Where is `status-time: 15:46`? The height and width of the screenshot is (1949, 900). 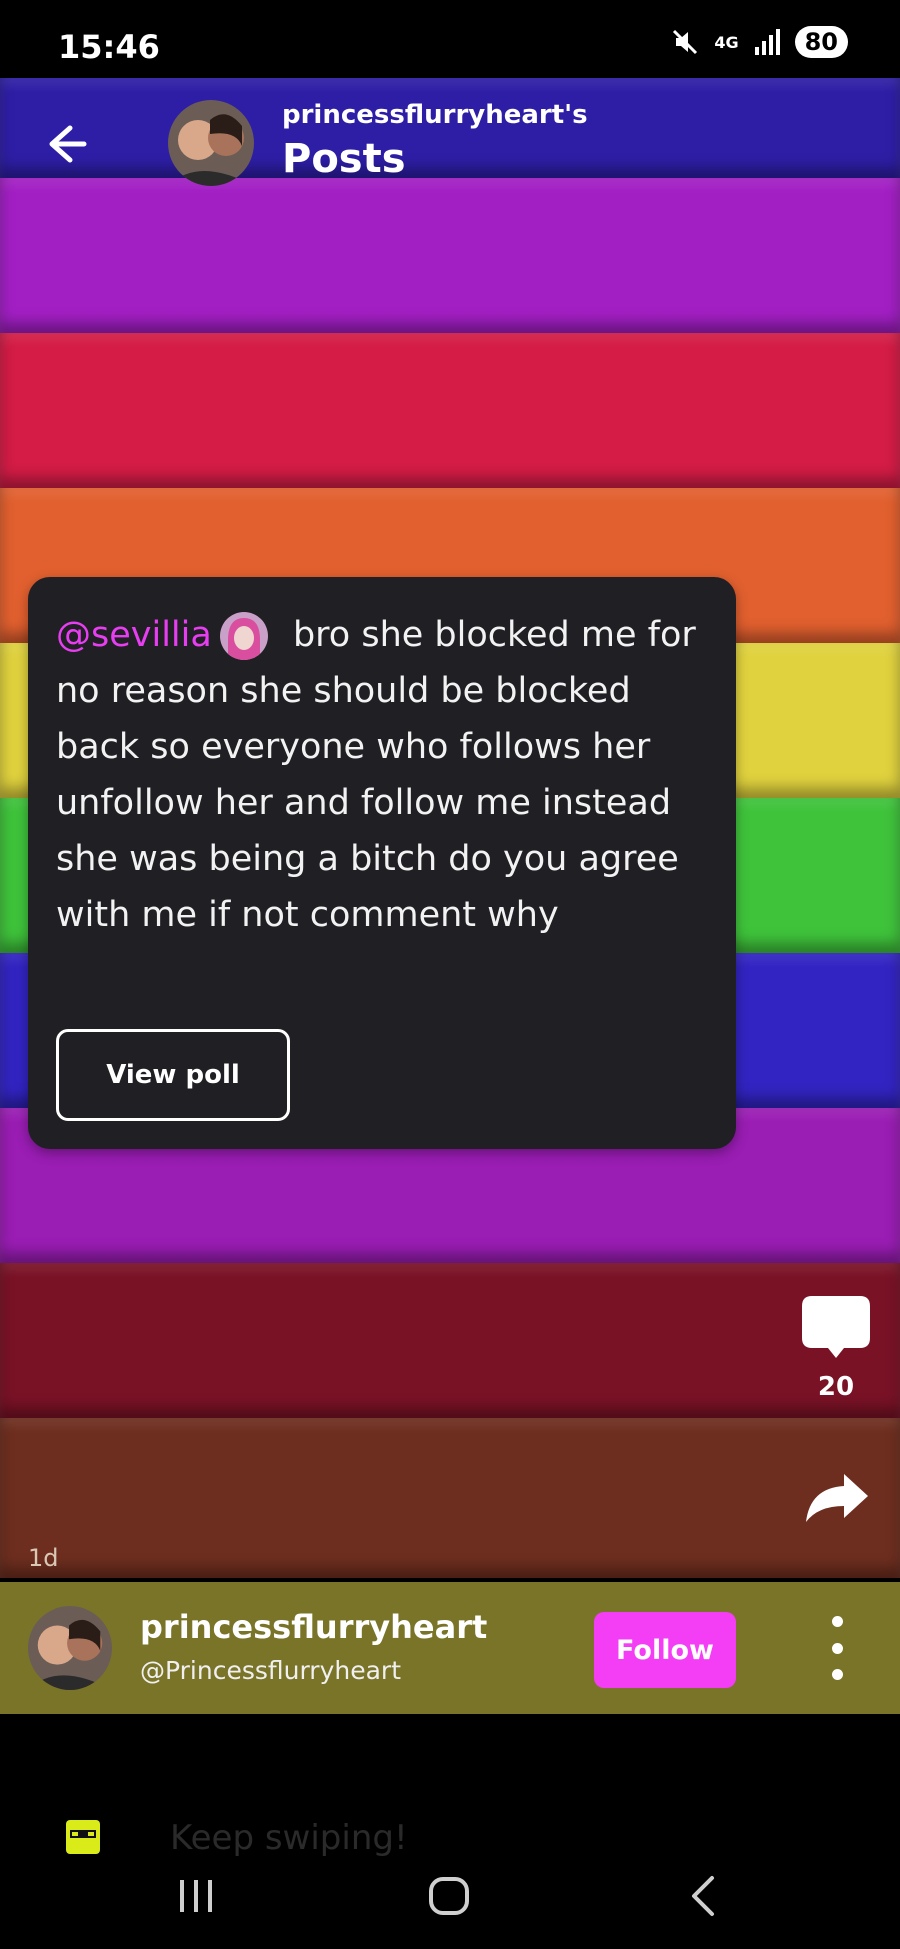 status-time: 15:46 is located at coordinates (109, 47).